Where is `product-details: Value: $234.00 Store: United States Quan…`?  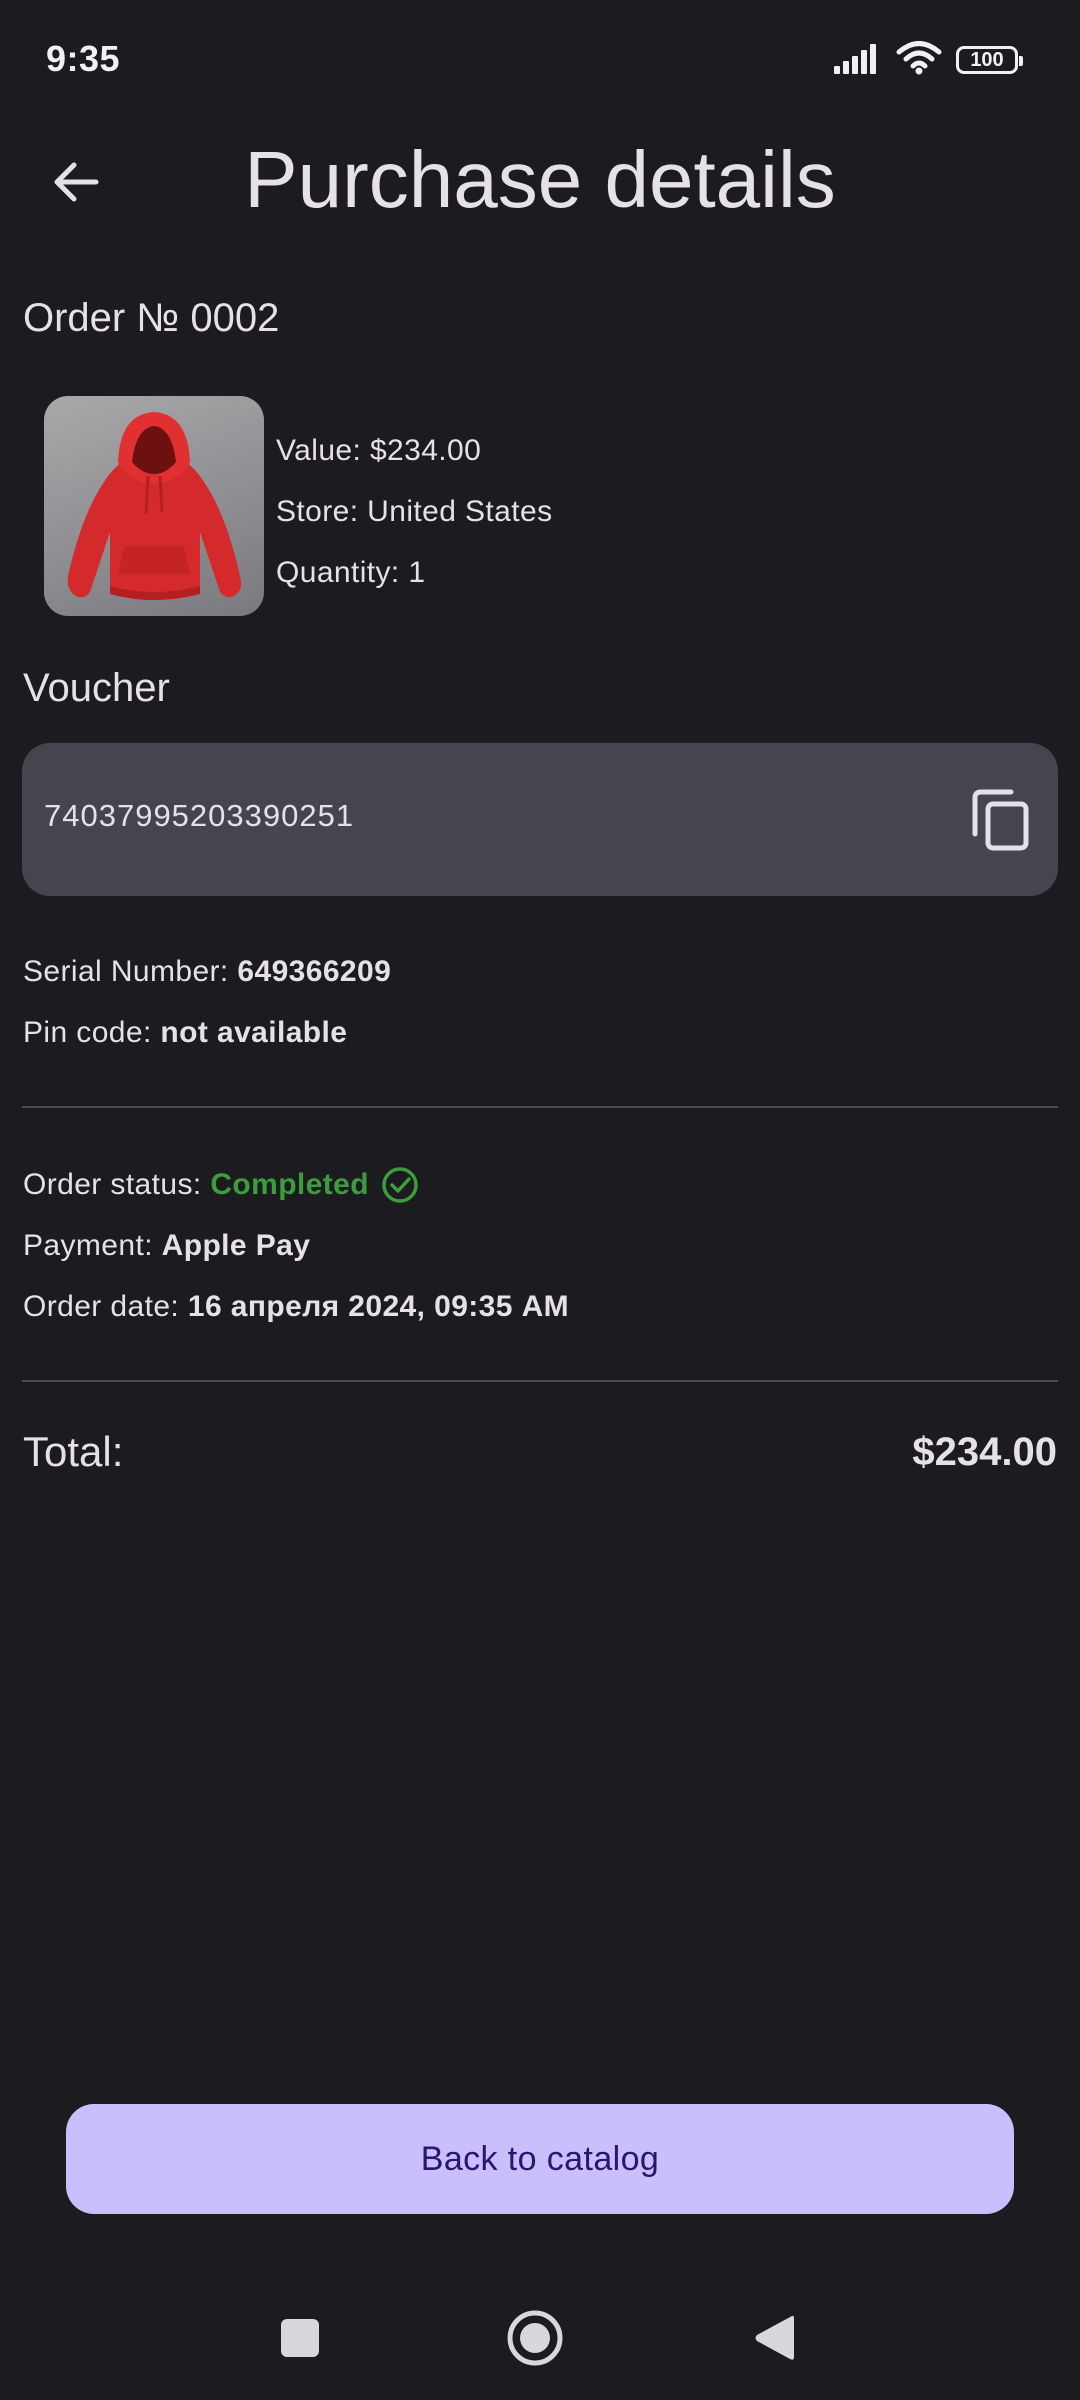 product-details: Value: $234.00 Store: United States Quan… is located at coordinates (414, 511).